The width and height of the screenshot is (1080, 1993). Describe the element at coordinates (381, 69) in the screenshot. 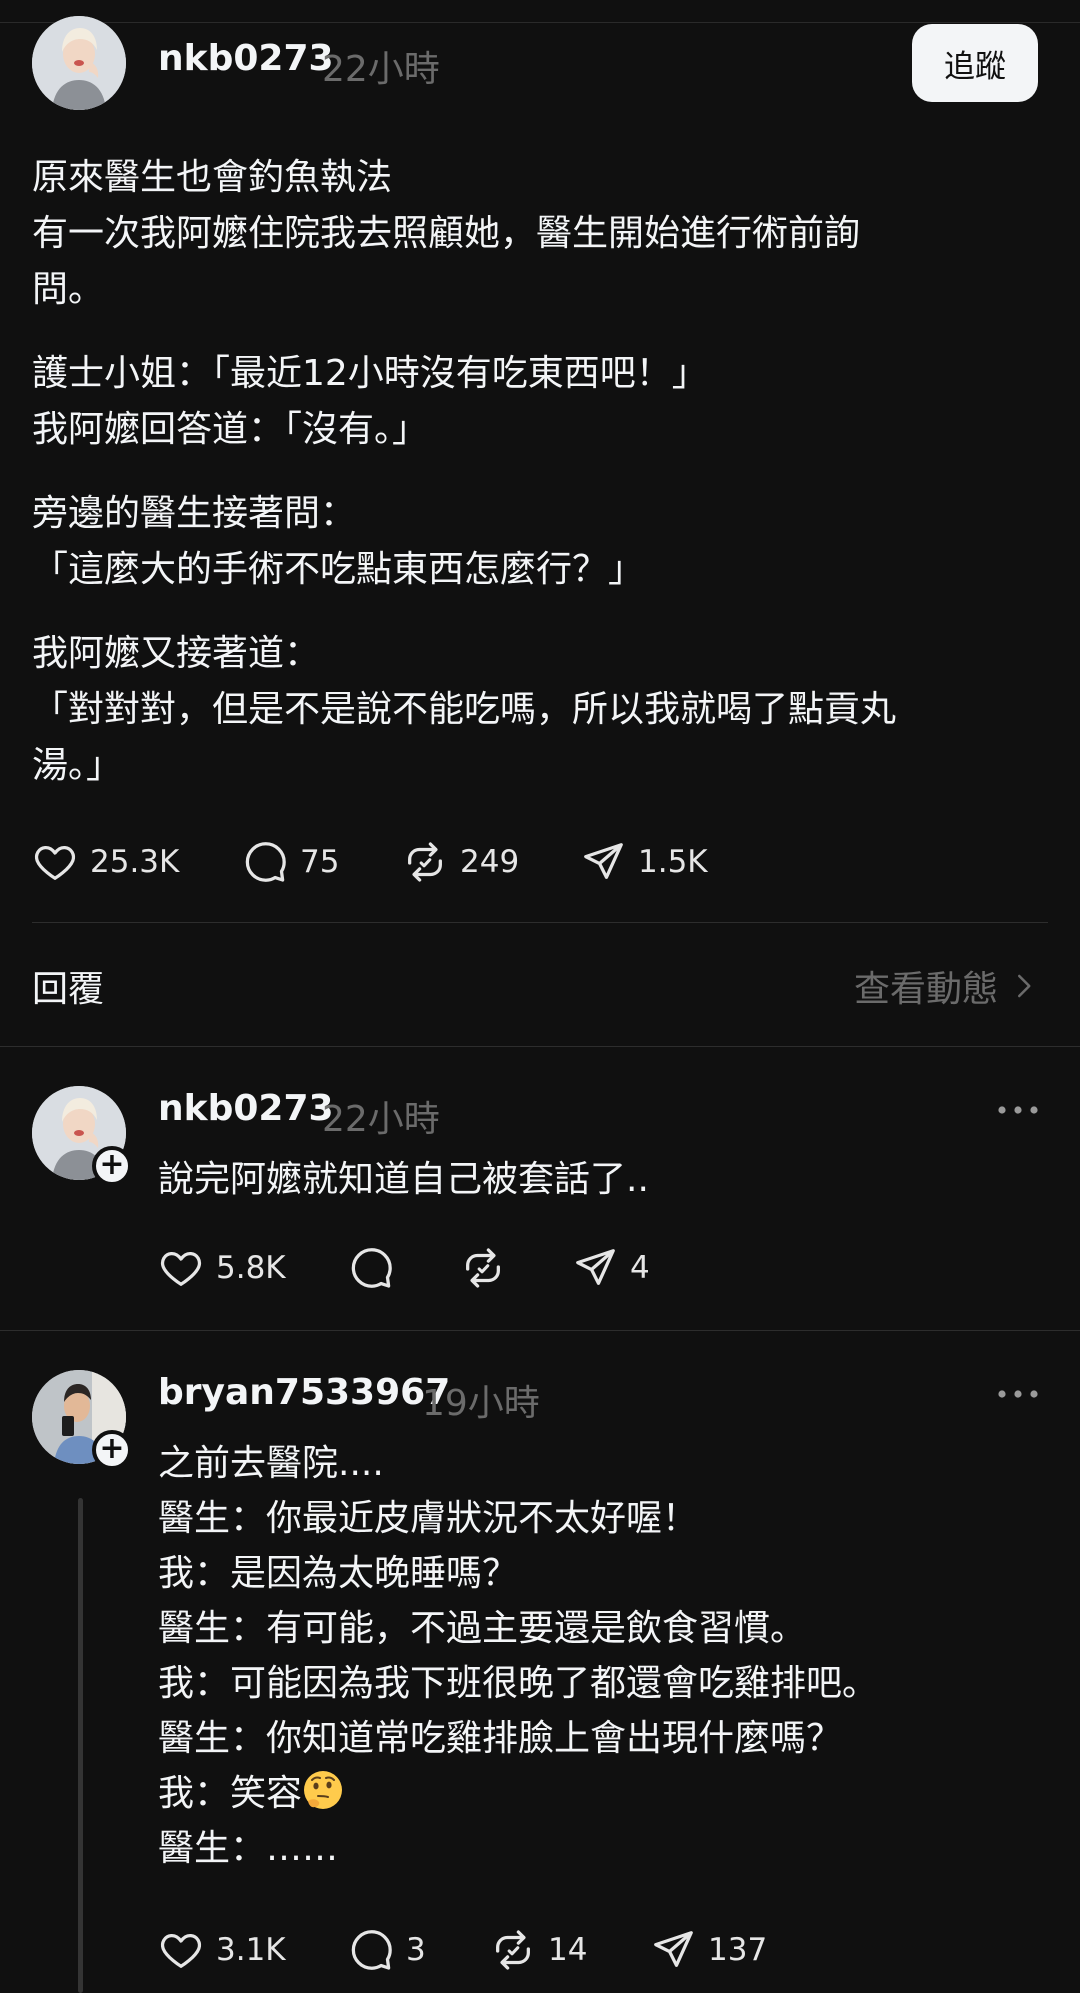

I see `post-timestamp: 22小時` at that location.